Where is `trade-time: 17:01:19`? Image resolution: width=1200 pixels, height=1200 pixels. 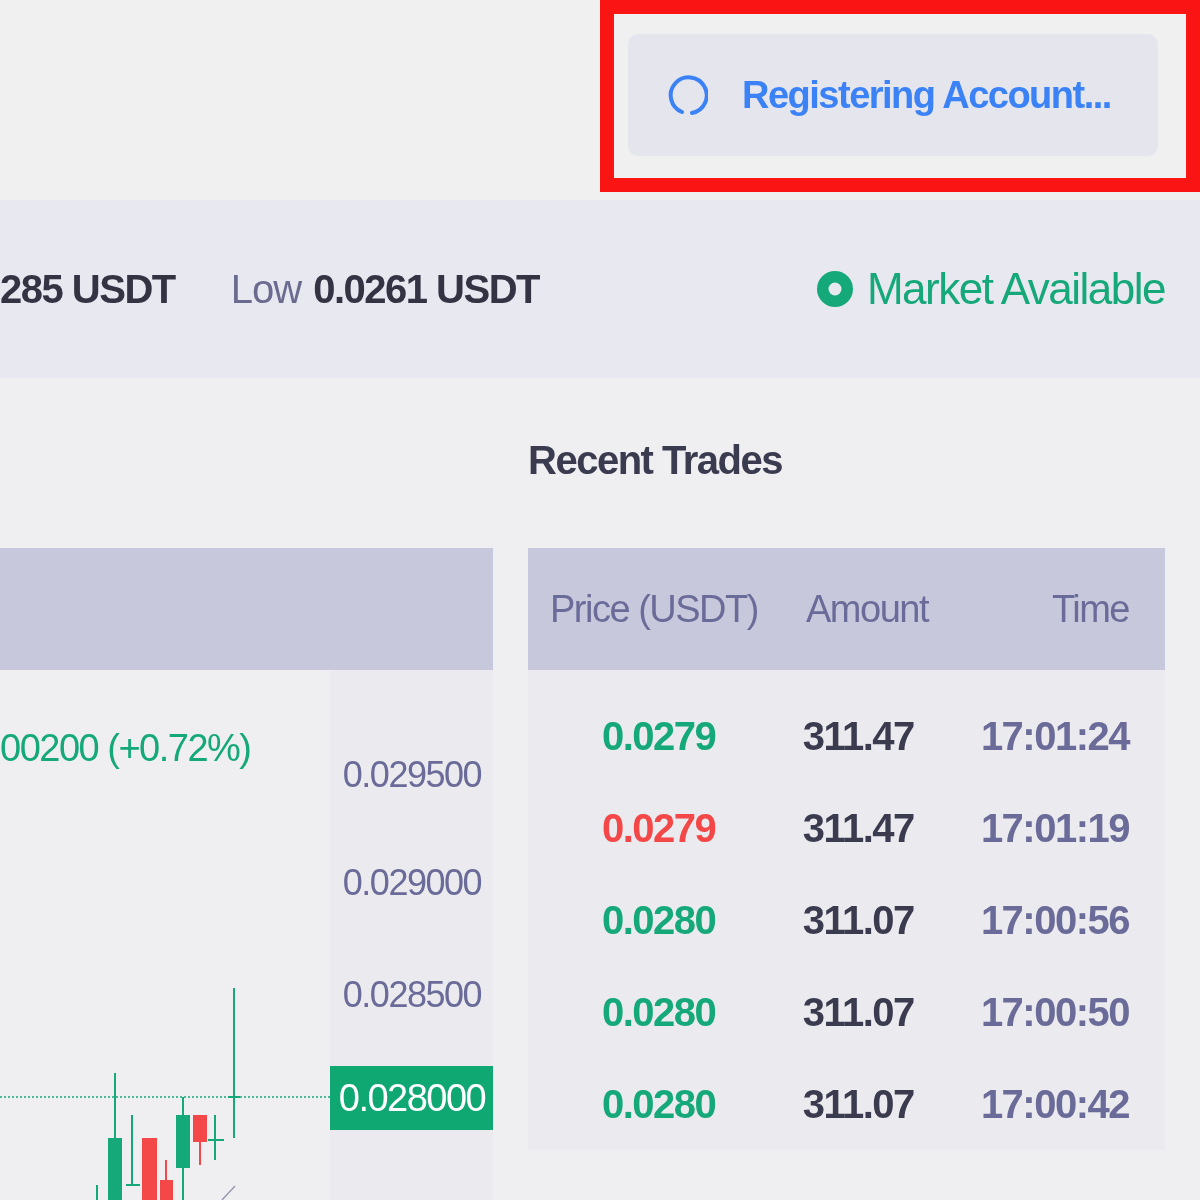 trade-time: 17:01:19 is located at coordinates (1054, 828).